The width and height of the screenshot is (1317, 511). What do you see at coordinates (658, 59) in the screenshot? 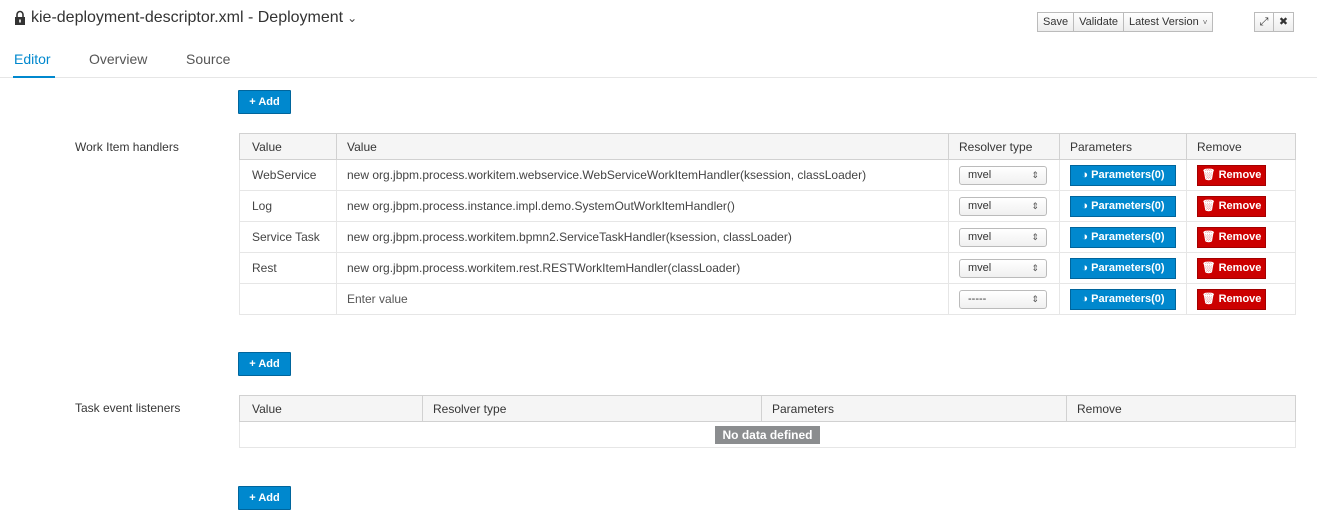
I see `editor-tabs: Editor Overview Source` at bounding box center [658, 59].